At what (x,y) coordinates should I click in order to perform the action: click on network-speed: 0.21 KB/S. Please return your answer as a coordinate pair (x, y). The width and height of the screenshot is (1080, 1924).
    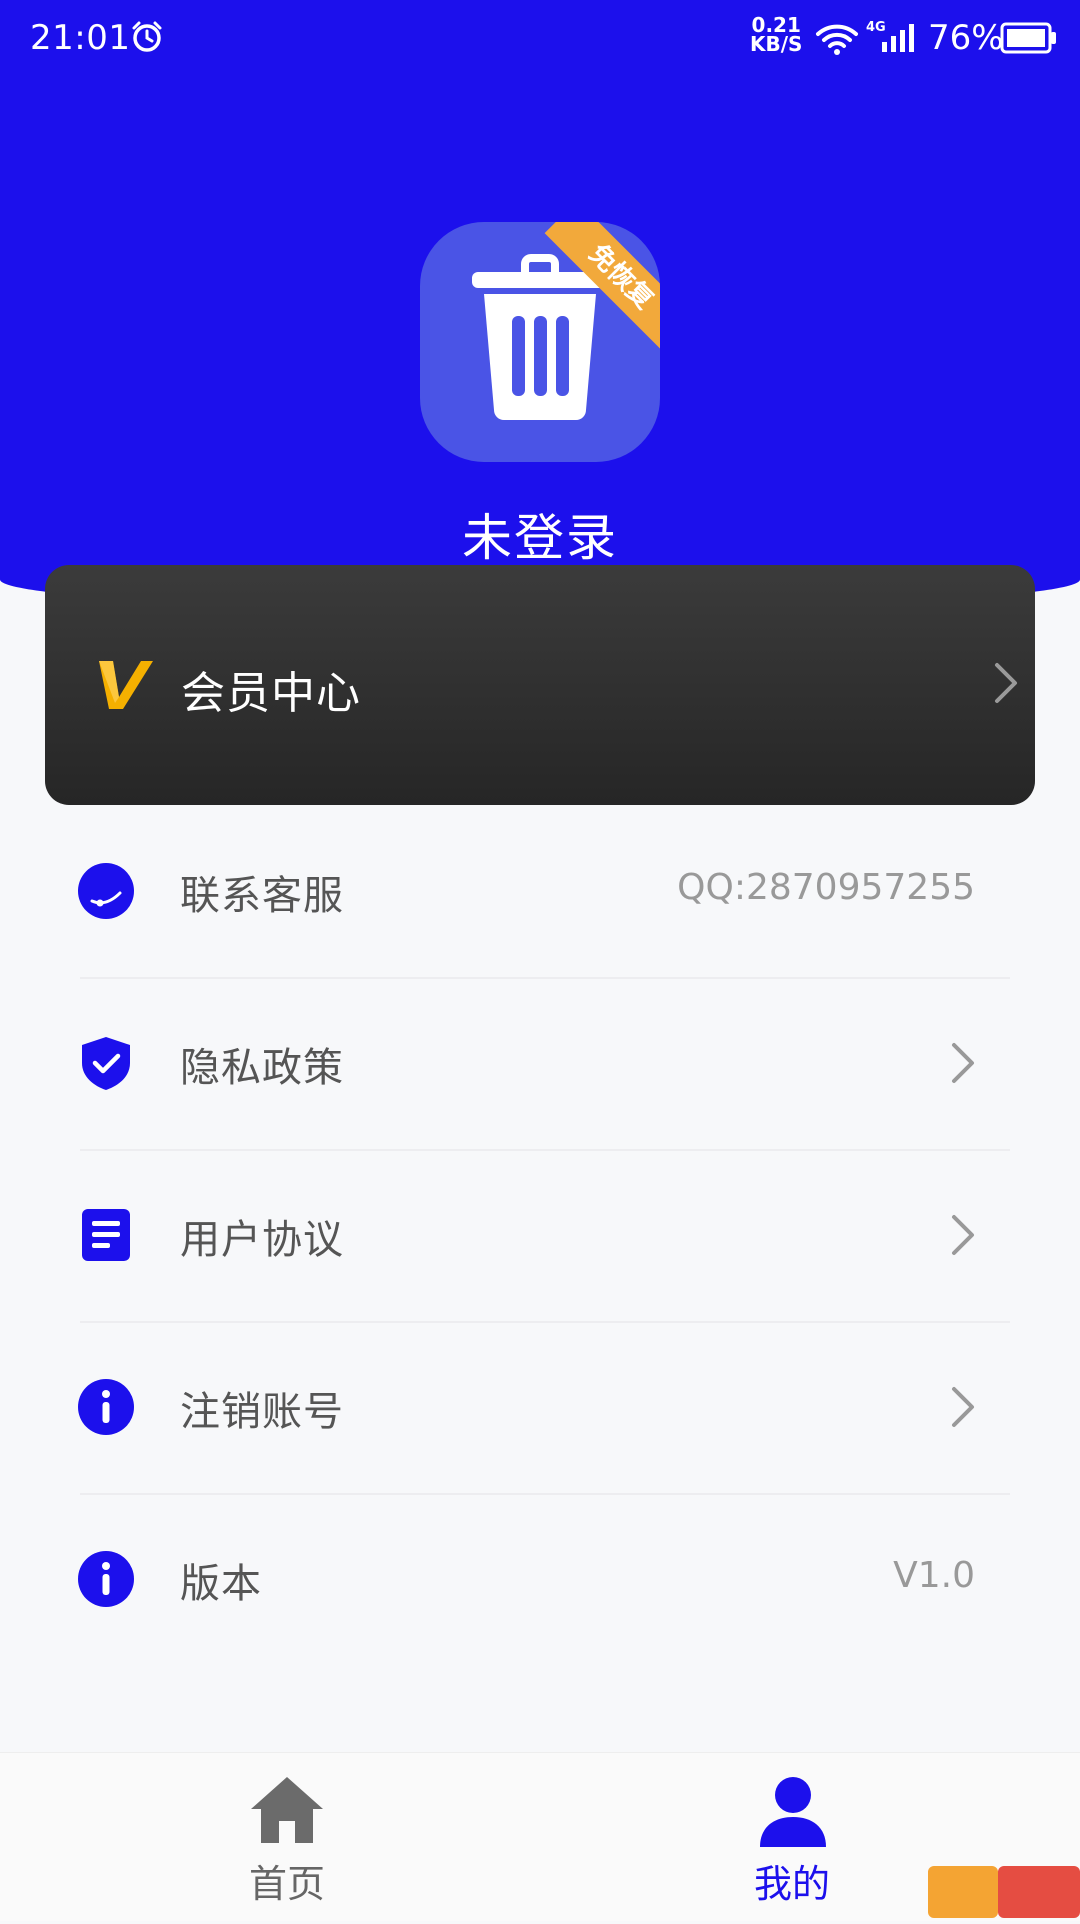
    Looking at the image, I should click on (776, 35).